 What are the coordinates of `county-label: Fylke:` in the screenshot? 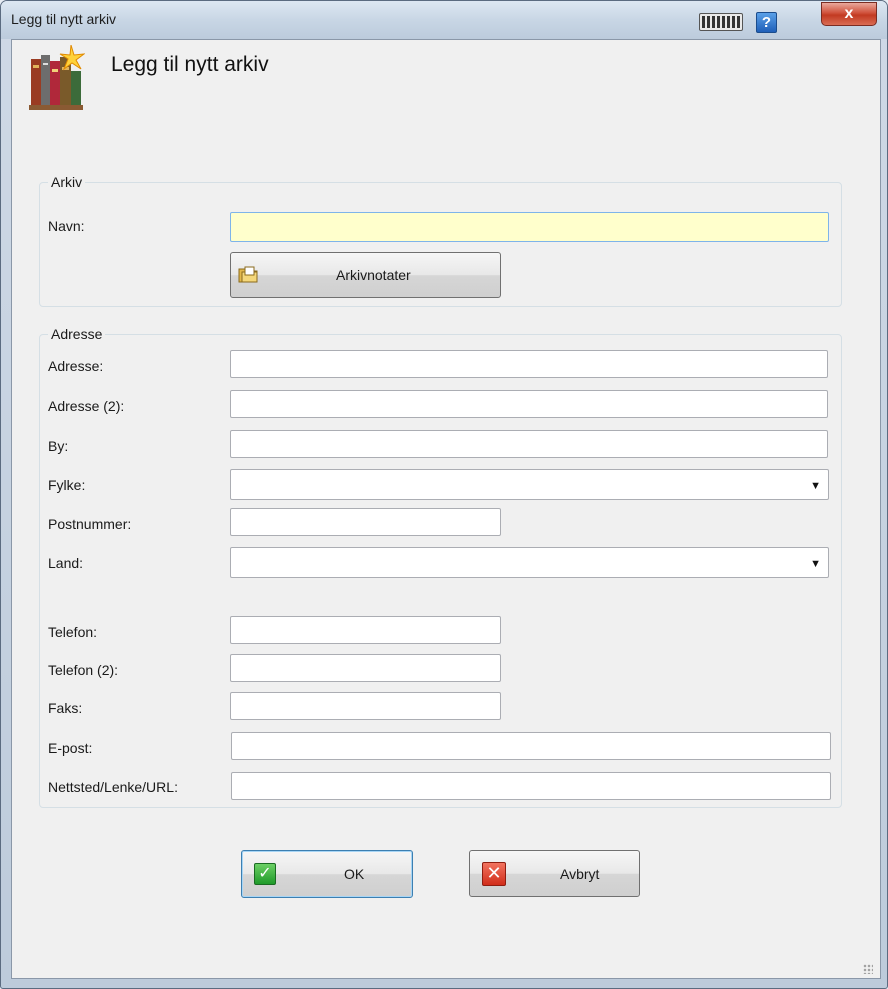 It's located at (67, 485).